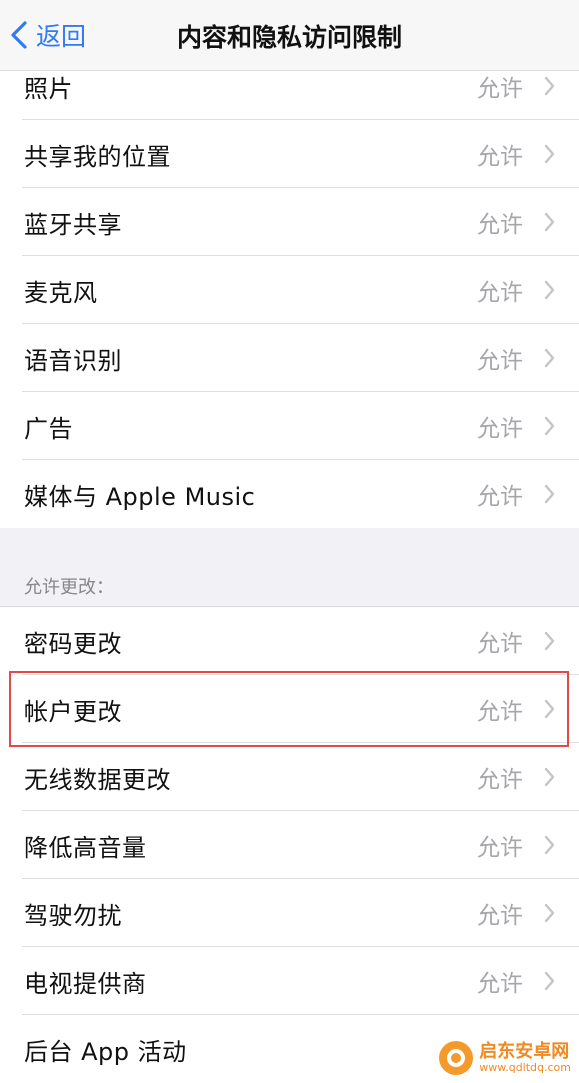  Describe the element at coordinates (289, 641) in the screenshot. I see `row-passcode-changes: 密码更改 允许` at that location.